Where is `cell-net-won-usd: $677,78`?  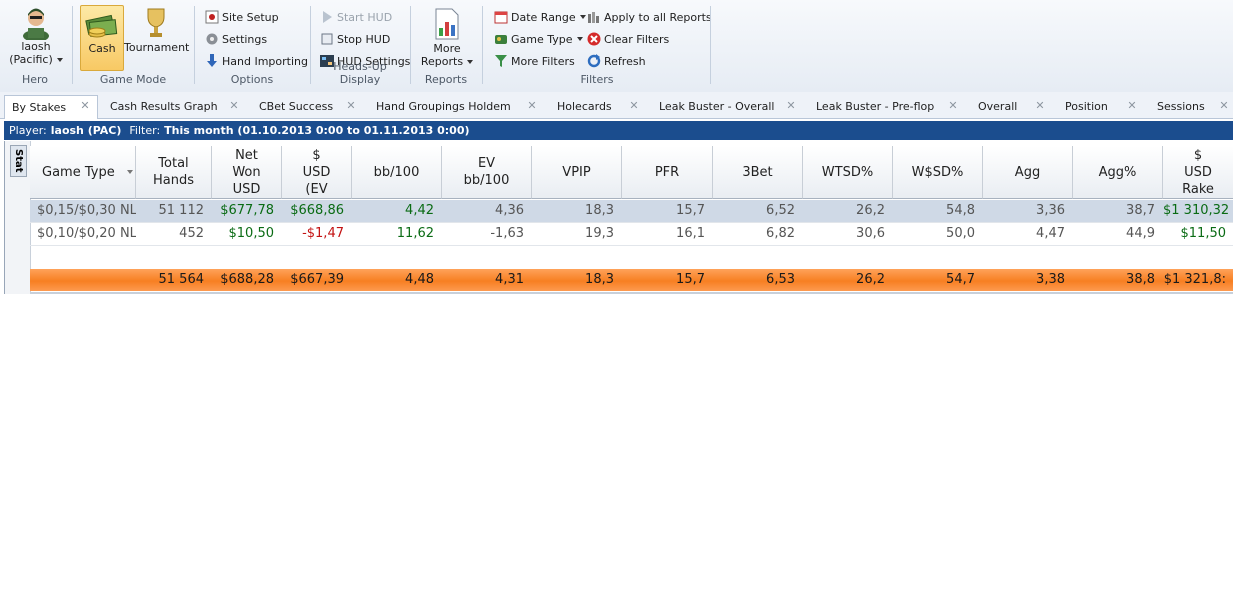 cell-net-won-usd: $677,78 is located at coordinates (247, 210).